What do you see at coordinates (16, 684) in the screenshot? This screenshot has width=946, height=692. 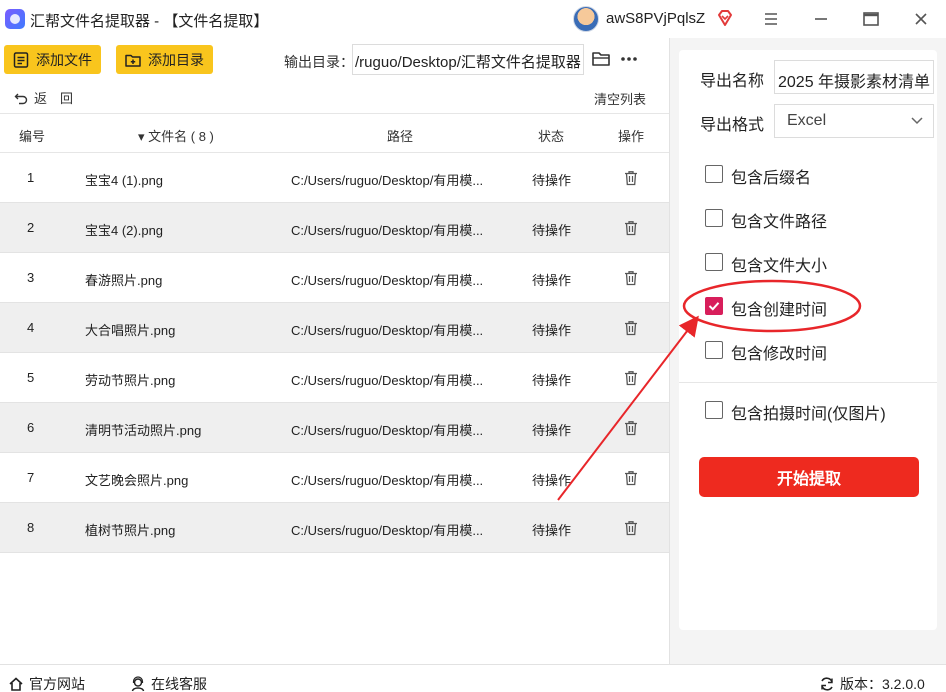 I see `home-icon` at bounding box center [16, 684].